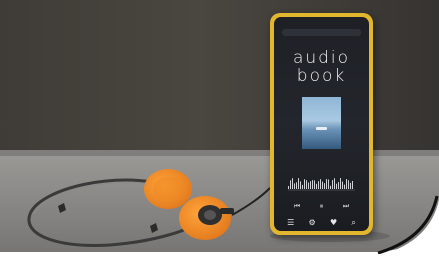  What do you see at coordinates (297, 206) in the screenshot?
I see `skip-back-icon: ⏮` at bounding box center [297, 206].